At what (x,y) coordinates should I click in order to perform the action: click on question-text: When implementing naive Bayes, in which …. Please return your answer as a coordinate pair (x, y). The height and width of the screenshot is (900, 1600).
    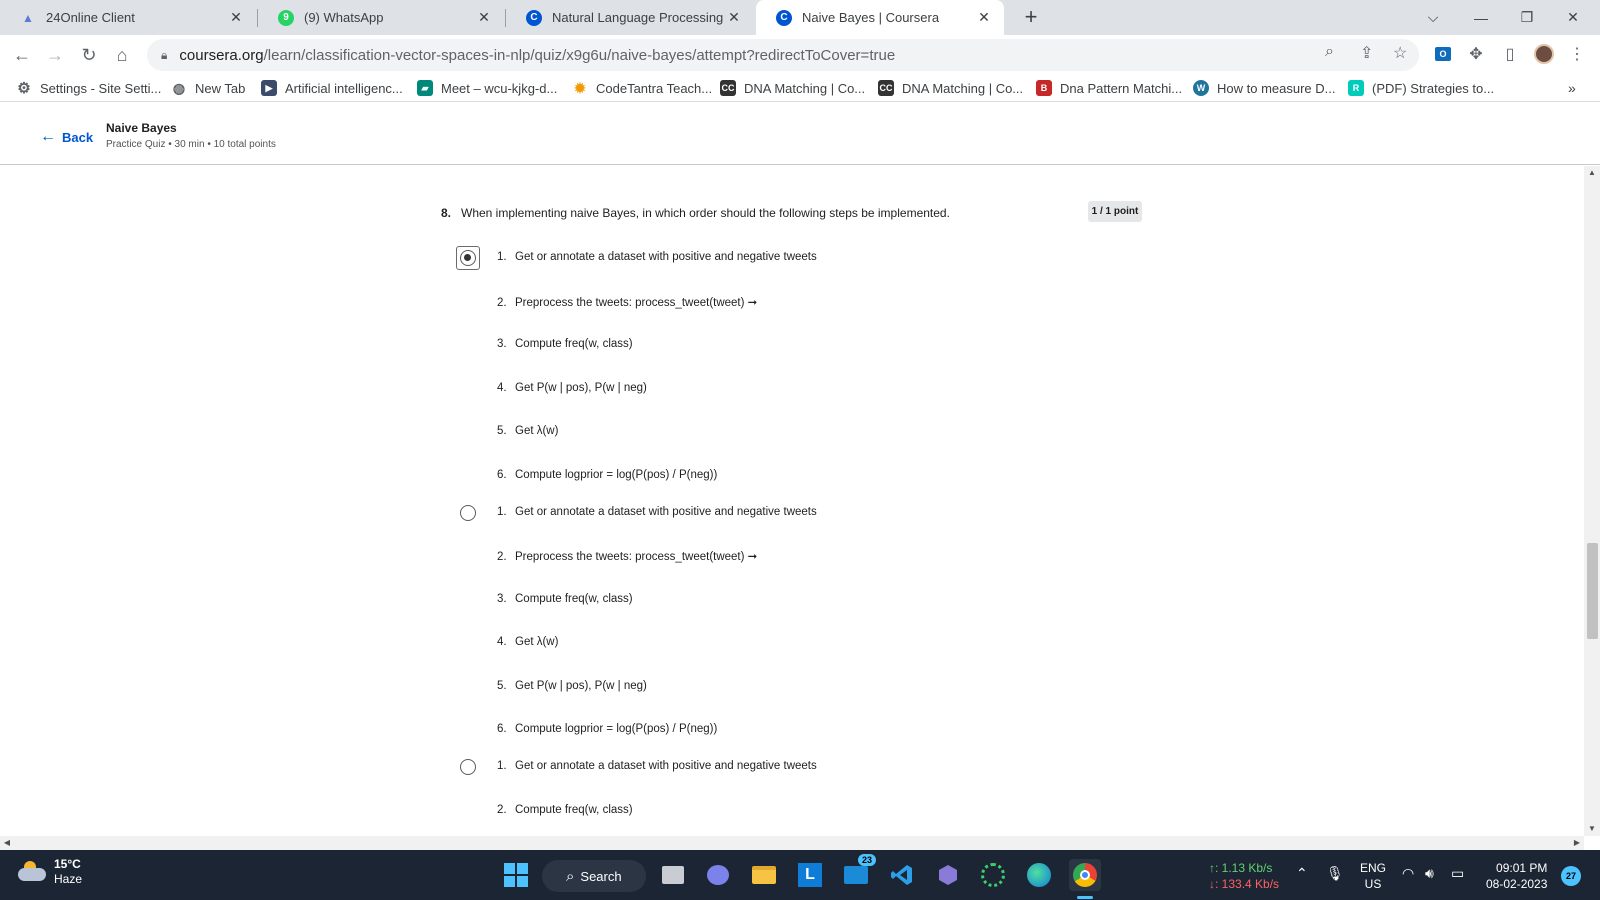
    Looking at the image, I should click on (705, 213).